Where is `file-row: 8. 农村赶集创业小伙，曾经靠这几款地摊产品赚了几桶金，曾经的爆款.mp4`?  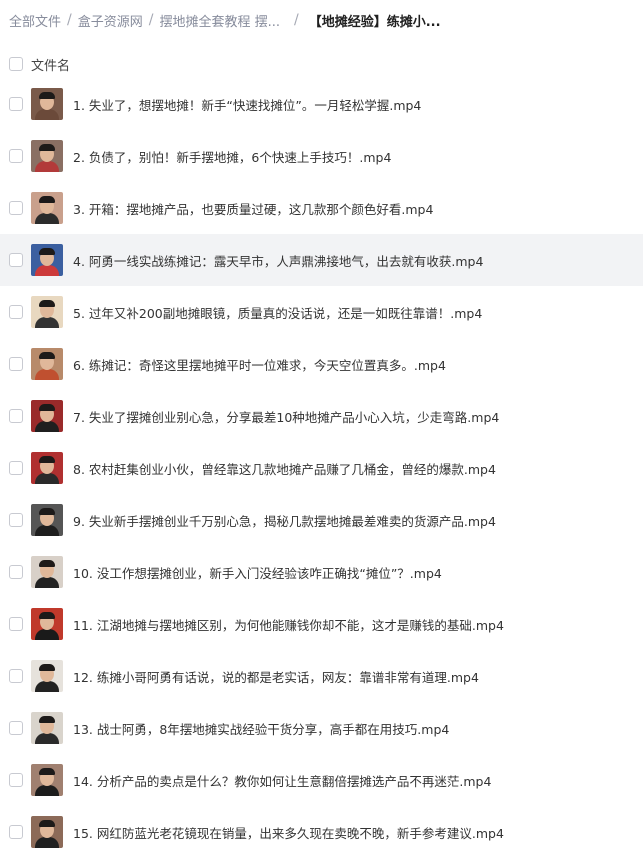 file-row: 8. 农村赶集创业小伙，曾经靠这几款地摊产品赚了几桶金，曾经的爆款.mp4 is located at coordinates (321, 468).